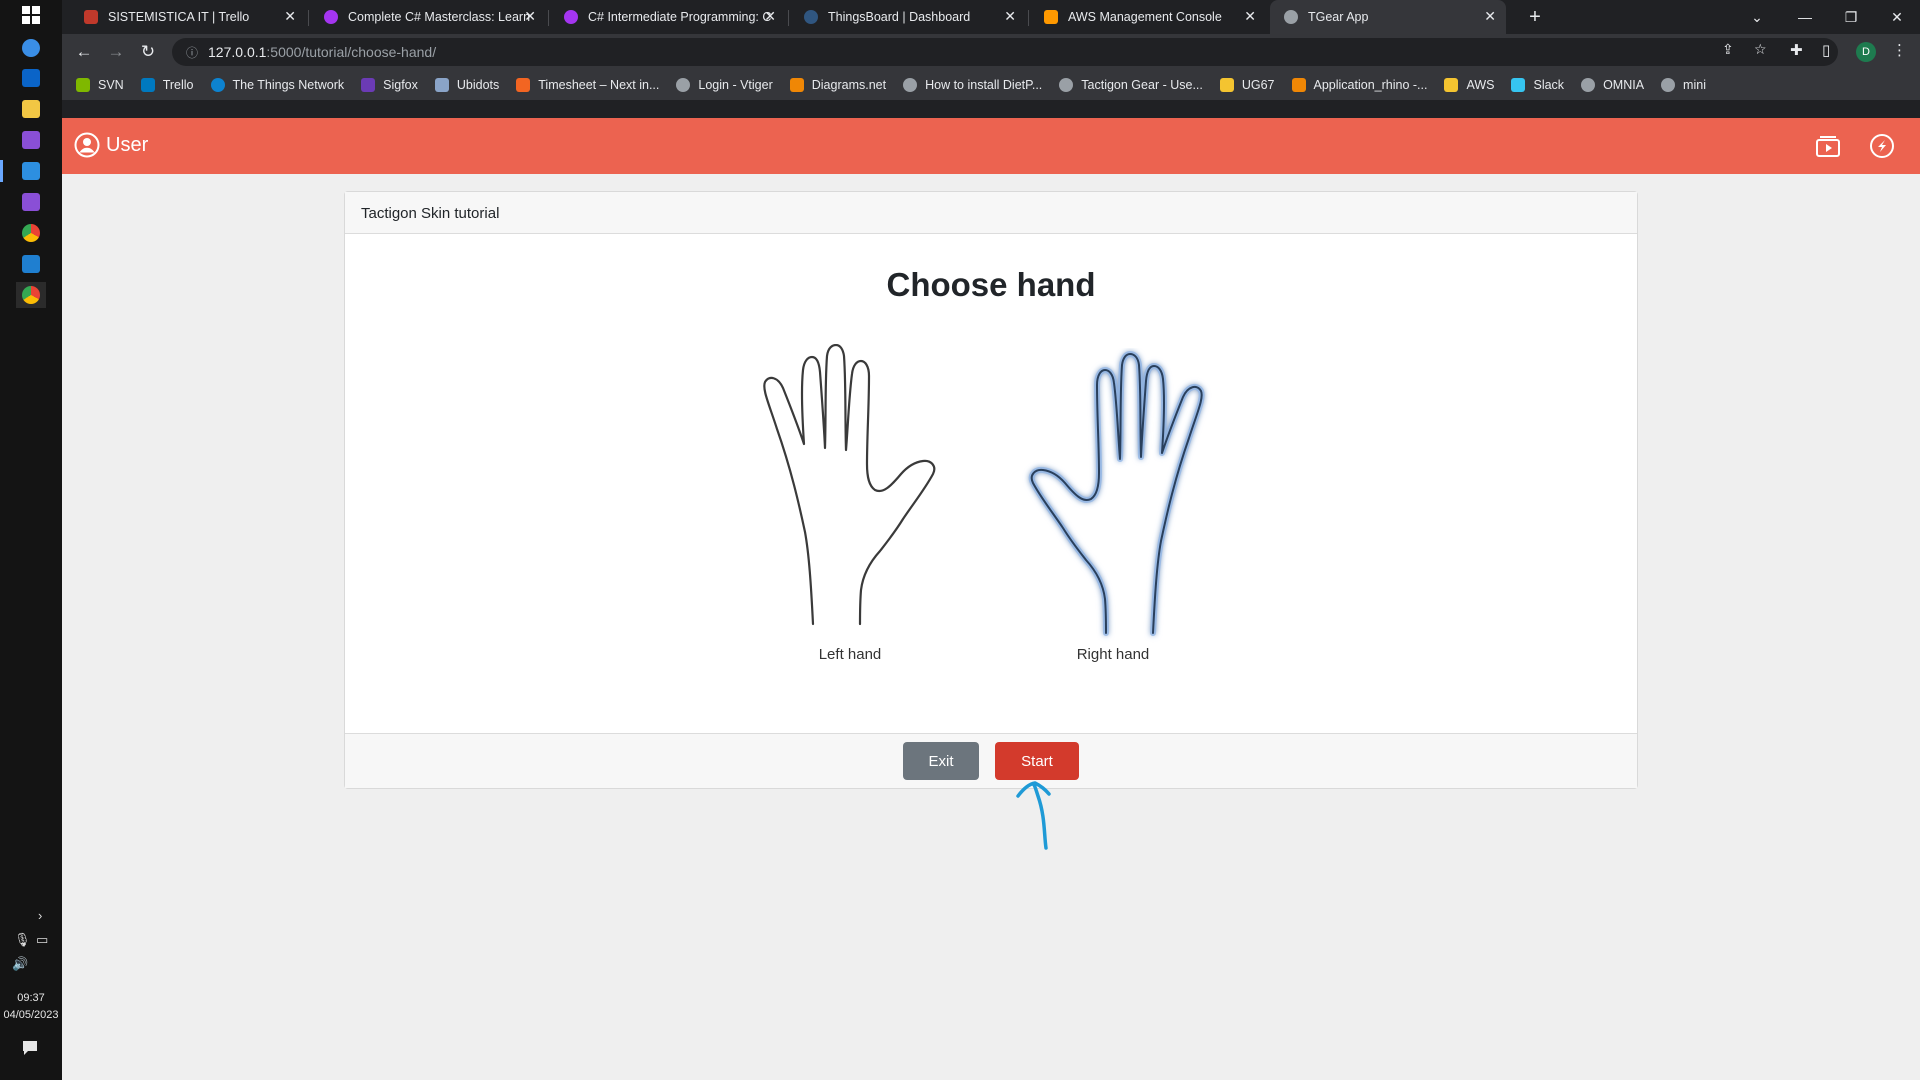 The width and height of the screenshot is (1920, 1080). I want to click on clock-date: 04/05/2023, so click(31, 1015).